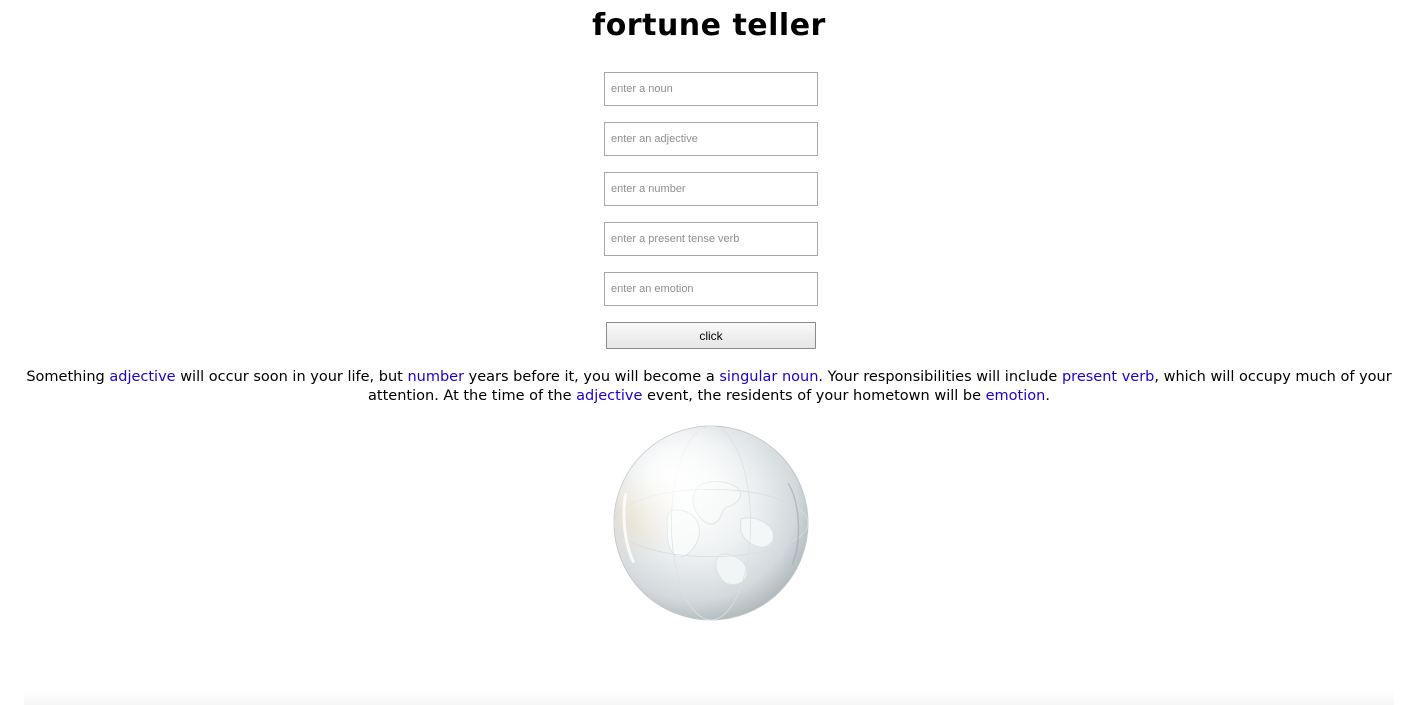 The height and width of the screenshot is (705, 1418). What do you see at coordinates (940, 377) in the screenshot?
I see `fortune-text-part: . Your responsibilities will include` at bounding box center [940, 377].